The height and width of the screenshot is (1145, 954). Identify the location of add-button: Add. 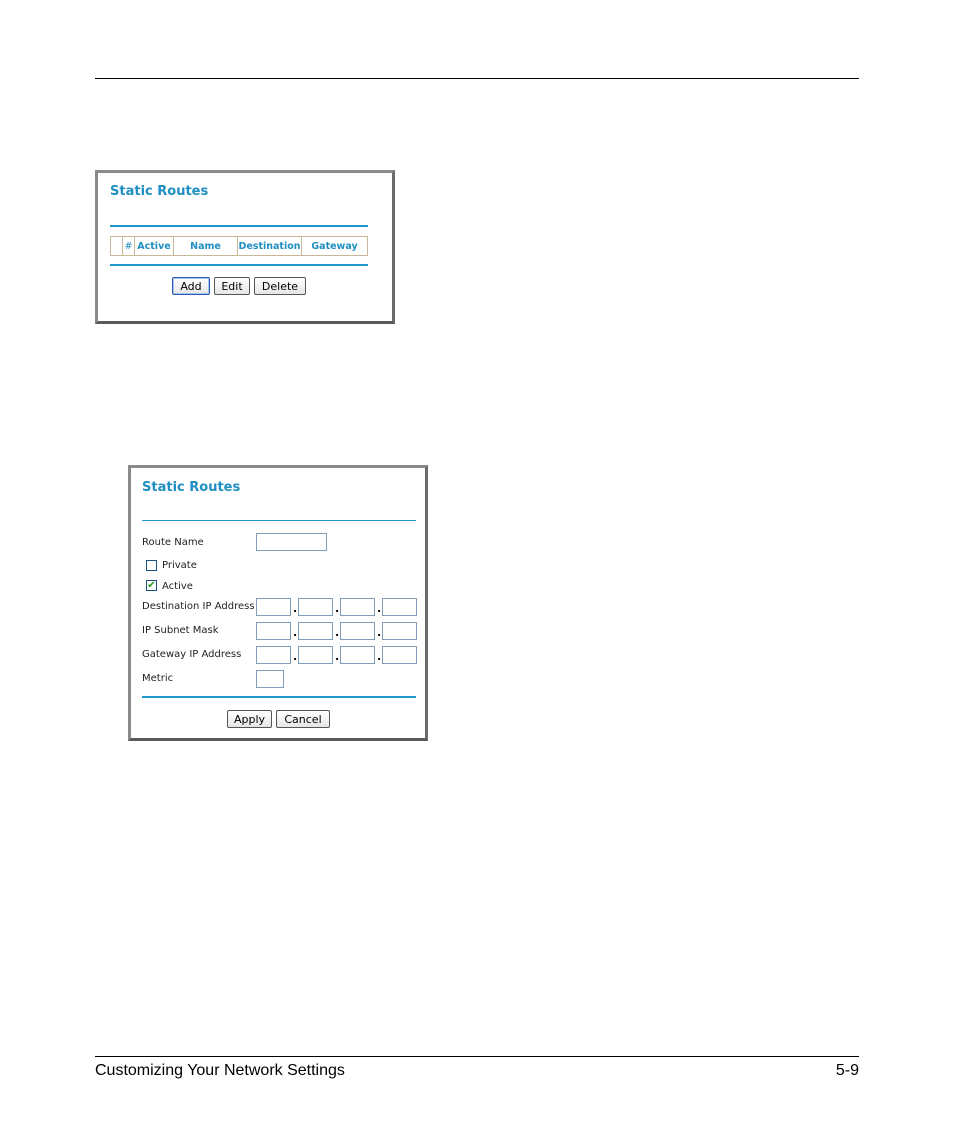
(191, 286).